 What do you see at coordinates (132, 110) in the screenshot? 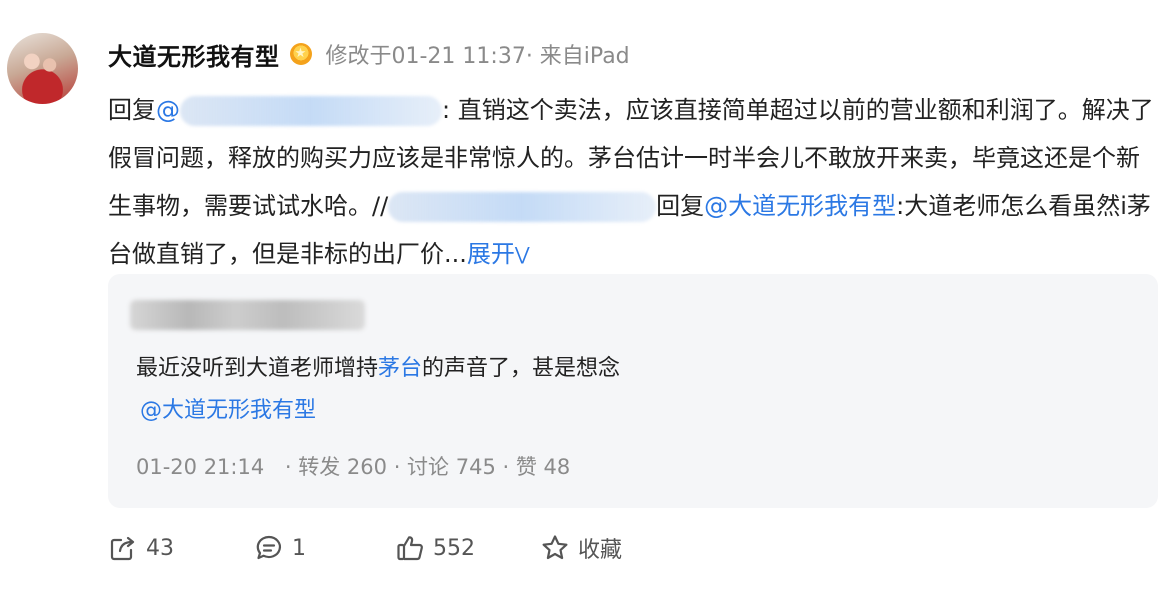
I see `reply-prefix: 回复` at bounding box center [132, 110].